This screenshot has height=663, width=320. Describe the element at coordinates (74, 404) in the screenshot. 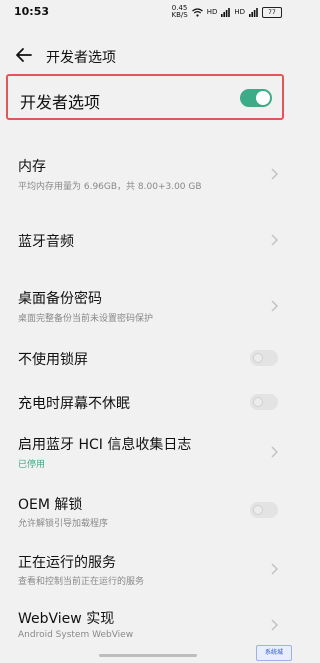

I see `item-label: 充电时屏幕不休眠` at that location.